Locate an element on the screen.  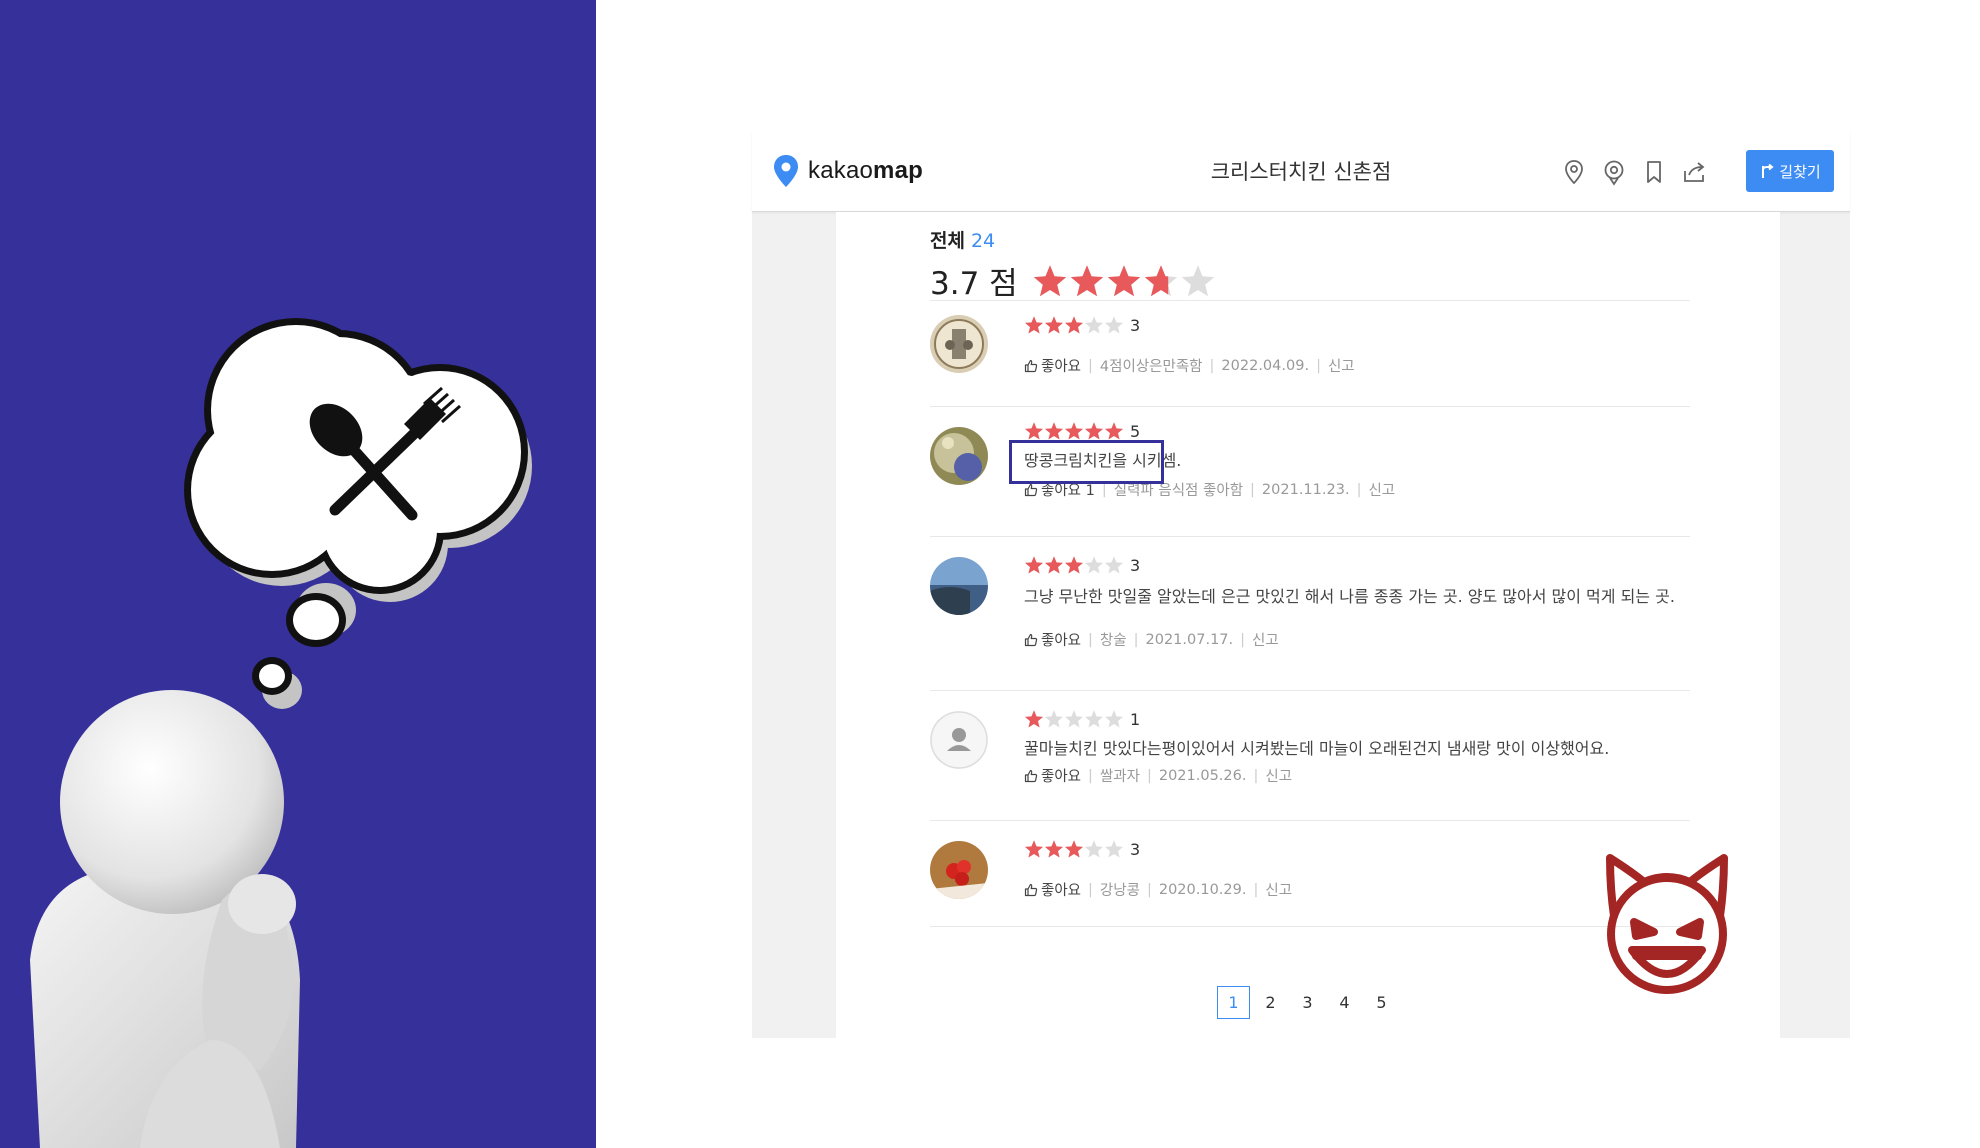
route-search-label: 길찾기 is located at coordinates (1800, 171).